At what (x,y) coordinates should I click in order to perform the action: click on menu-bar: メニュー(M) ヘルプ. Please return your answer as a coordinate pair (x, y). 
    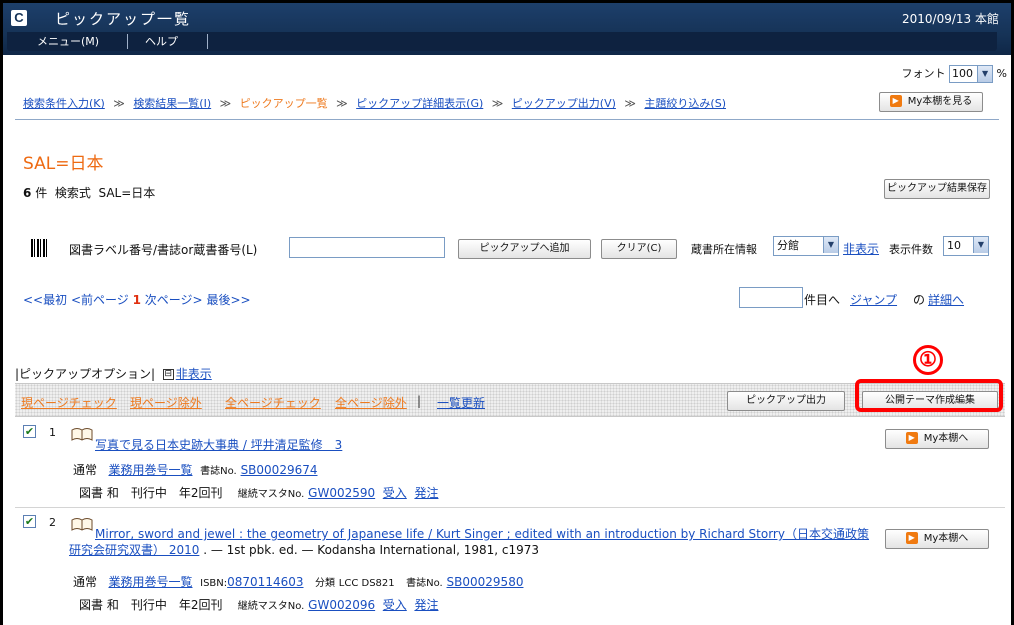
    Looking at the image, I should click on (502, 41).